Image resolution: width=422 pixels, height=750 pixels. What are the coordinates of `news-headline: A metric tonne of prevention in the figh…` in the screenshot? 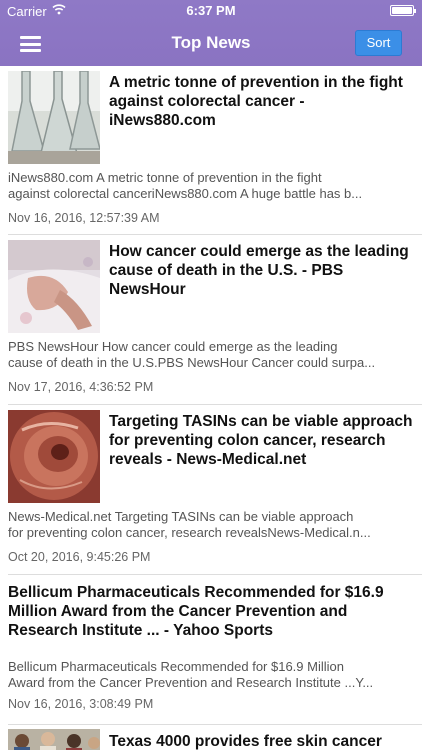 It's located at (256, 101).